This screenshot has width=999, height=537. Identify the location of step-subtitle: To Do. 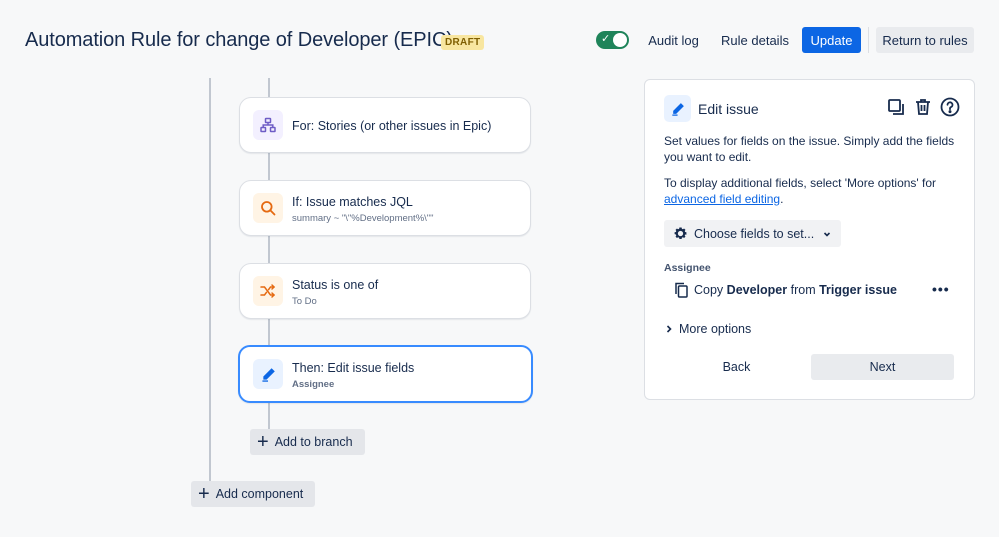
(304, 301).